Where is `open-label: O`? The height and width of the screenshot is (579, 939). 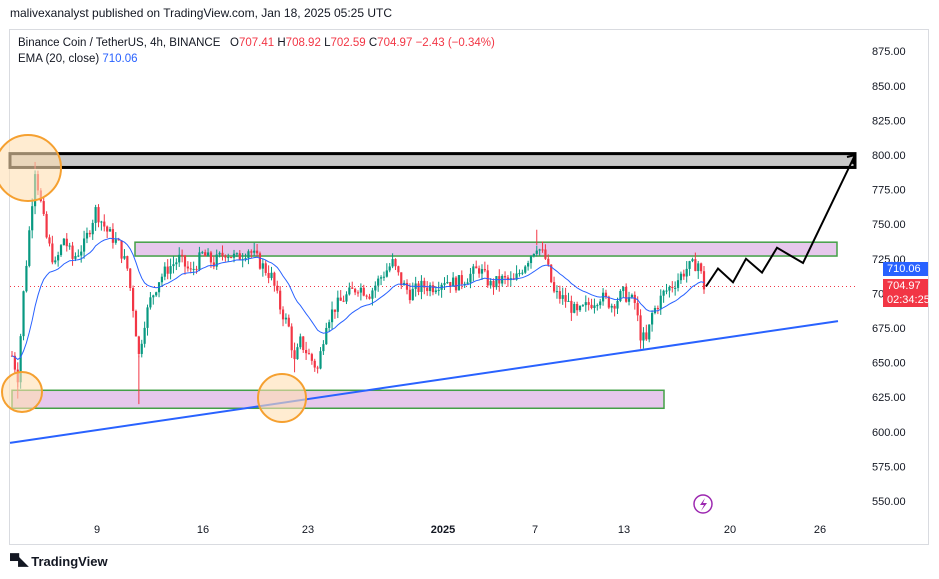 open-label: O is located at coordinates (234, 43).